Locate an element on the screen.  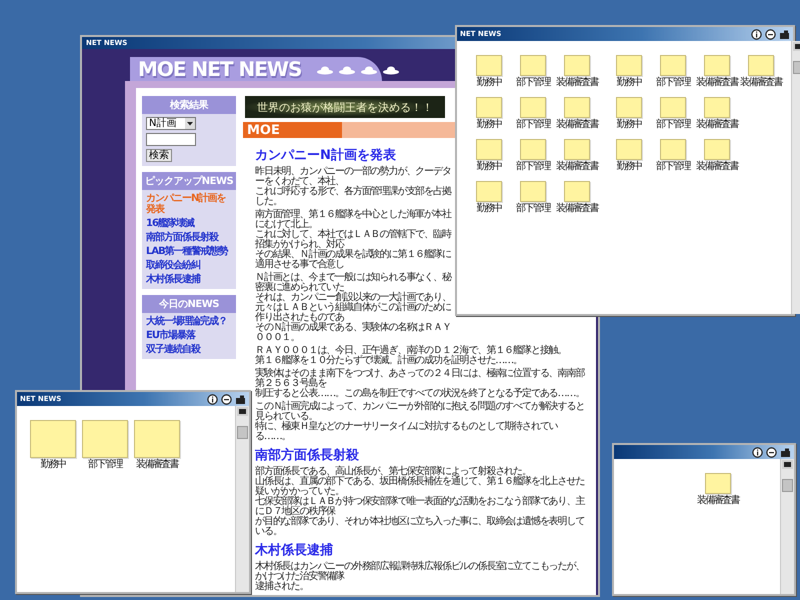
news-link: 大統一場理論完成？ is located at coordinates (189, 321).